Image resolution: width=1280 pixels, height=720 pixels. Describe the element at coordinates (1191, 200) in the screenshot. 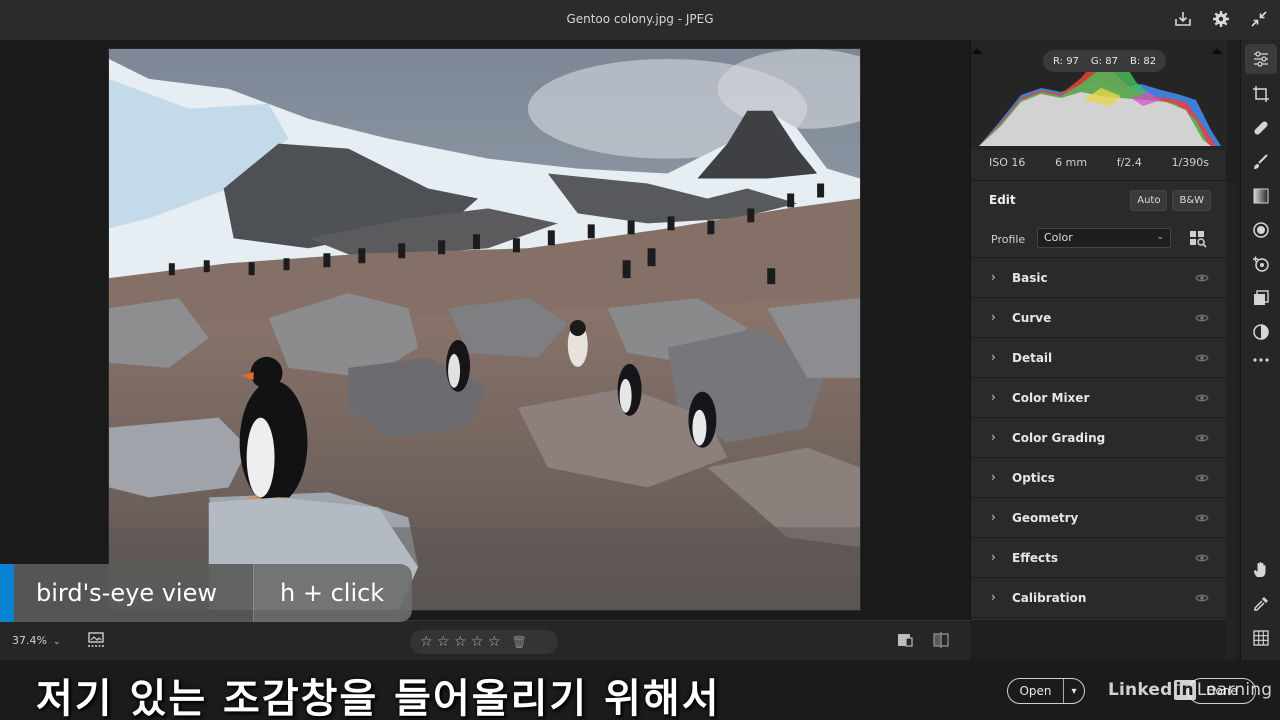

I see `bw-button: B&W` at that location.